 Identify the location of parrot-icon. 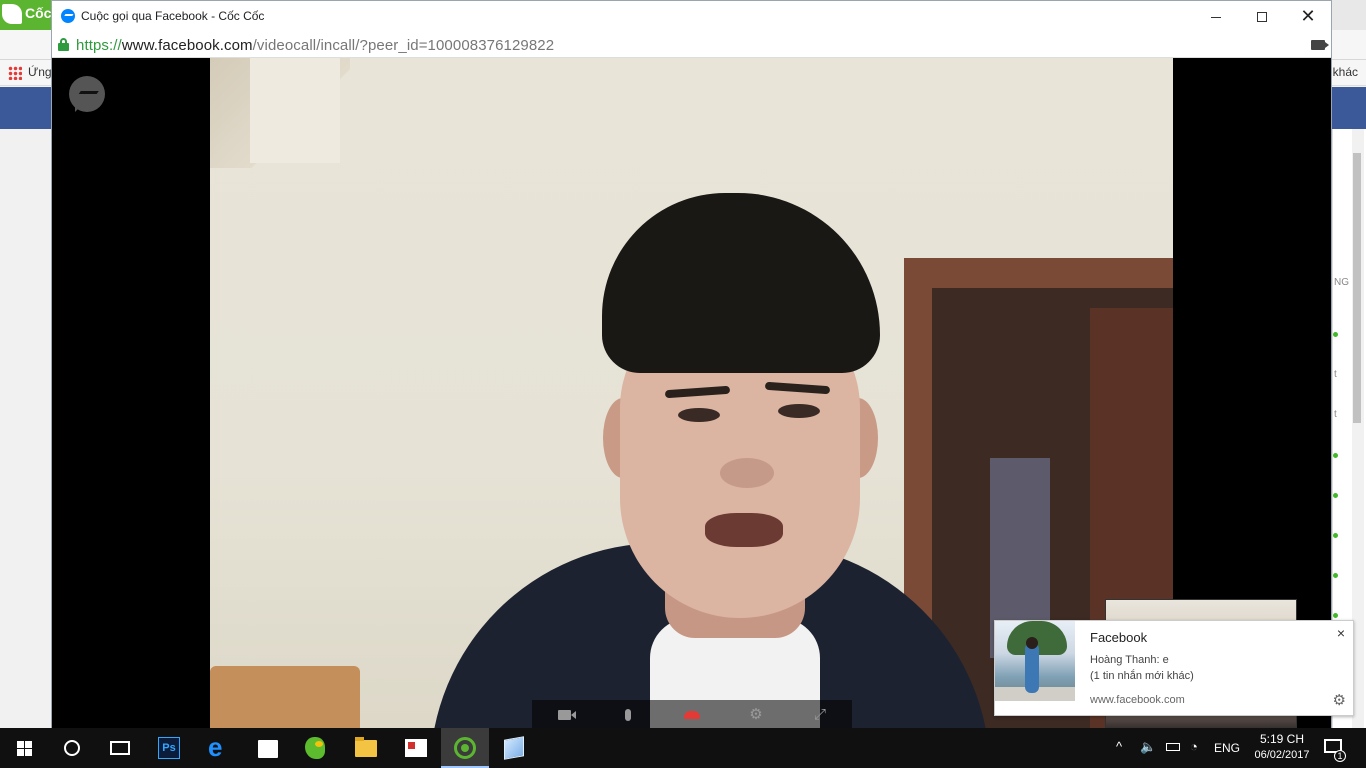
(315, 748).